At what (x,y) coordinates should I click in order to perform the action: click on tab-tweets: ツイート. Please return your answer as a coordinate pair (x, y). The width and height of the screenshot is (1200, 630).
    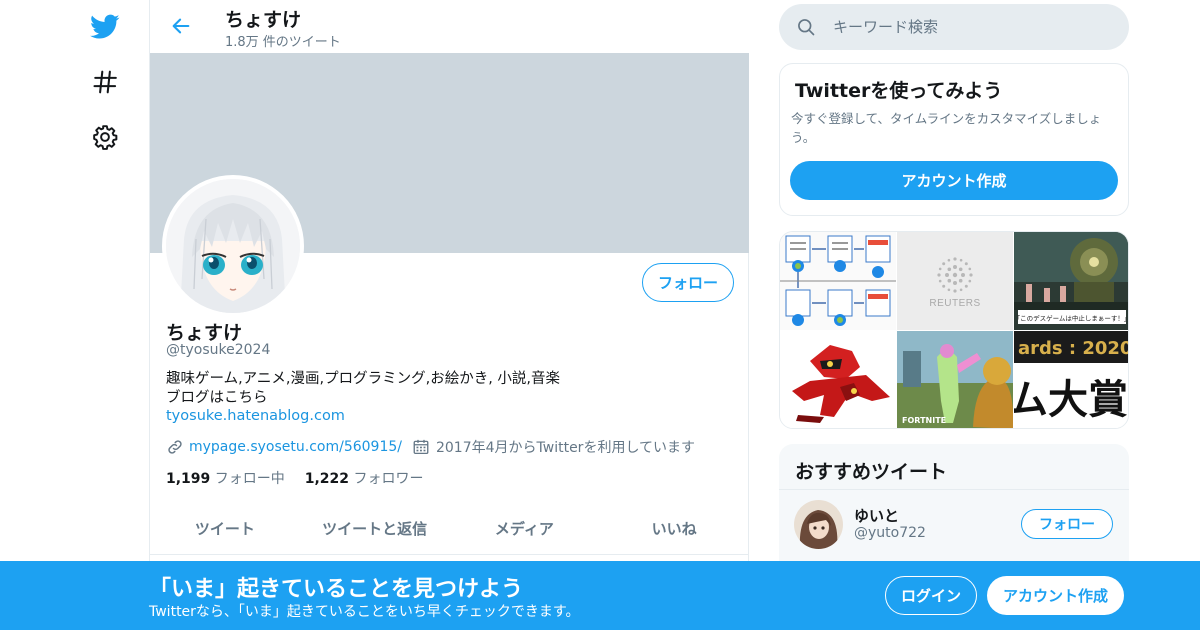
    Looking at the image, I should click on (225, 528).